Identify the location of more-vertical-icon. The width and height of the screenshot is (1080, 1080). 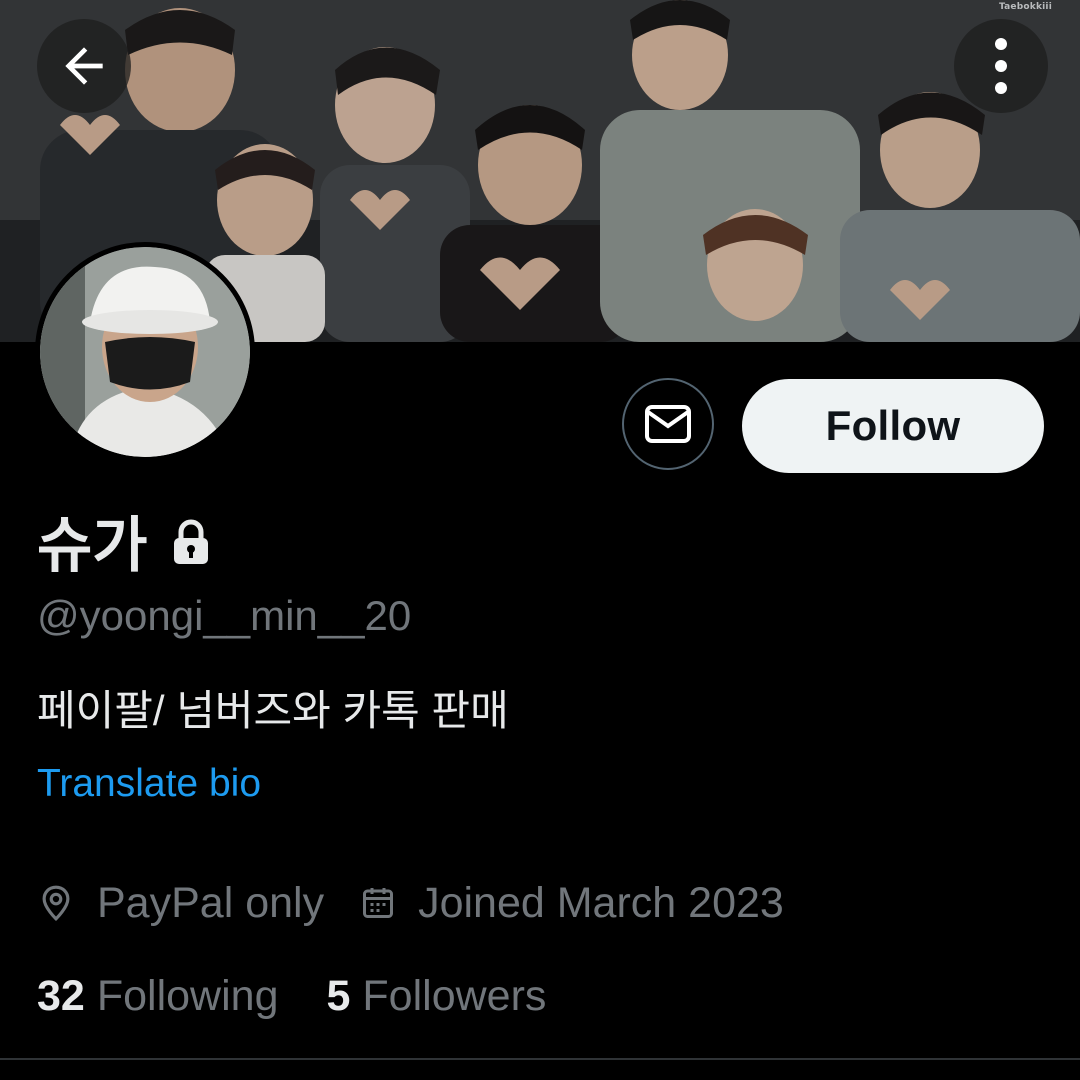
(1001, 66).